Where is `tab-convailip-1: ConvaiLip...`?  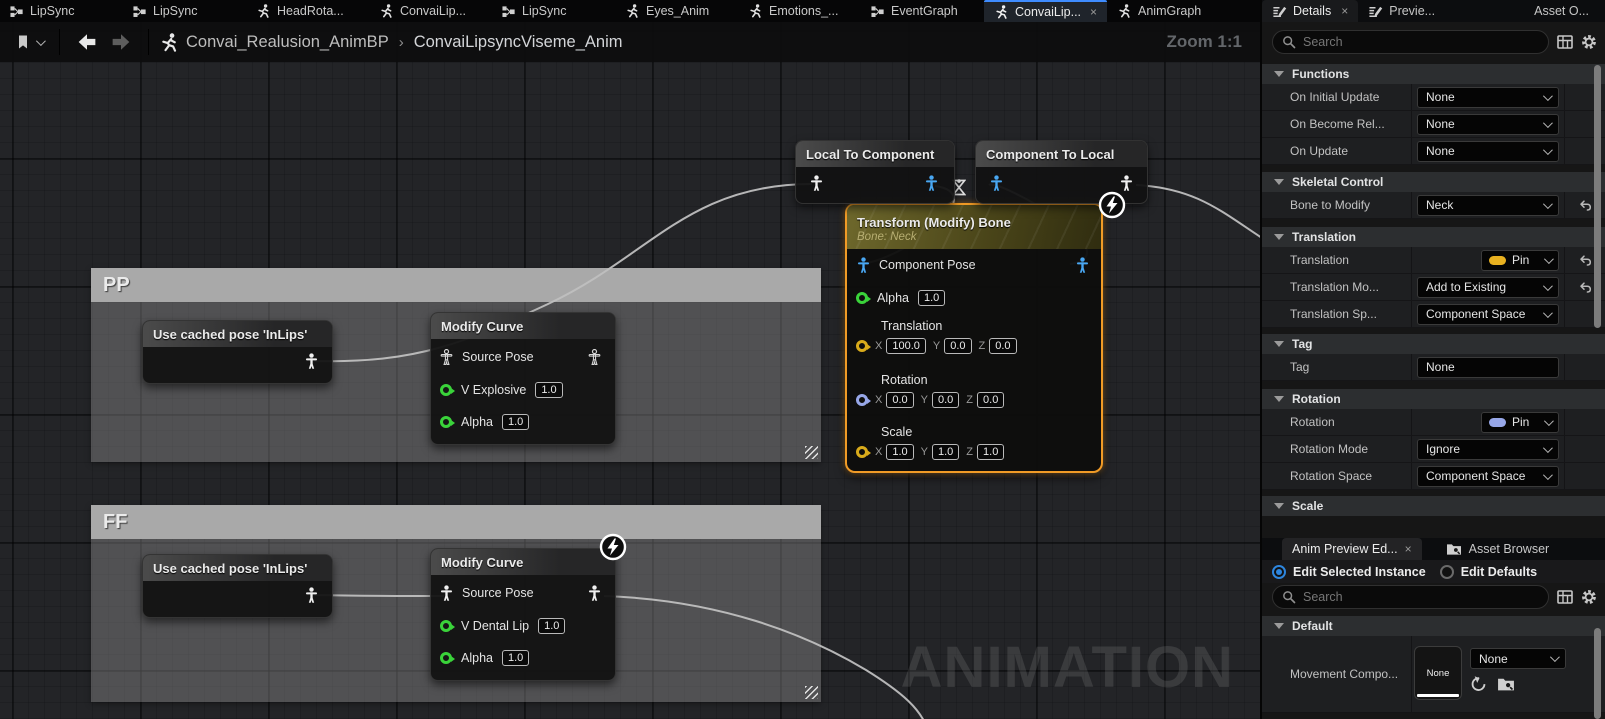 tab-convailip-1: ConvaiLip... is located at coordinates (430, 11).